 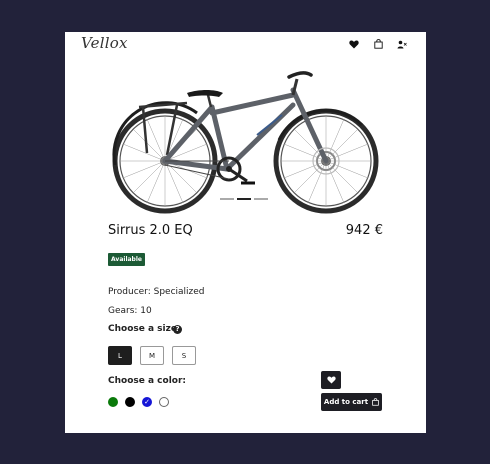 I want to click on size-selector: L M S, so click(x=152, y=355).